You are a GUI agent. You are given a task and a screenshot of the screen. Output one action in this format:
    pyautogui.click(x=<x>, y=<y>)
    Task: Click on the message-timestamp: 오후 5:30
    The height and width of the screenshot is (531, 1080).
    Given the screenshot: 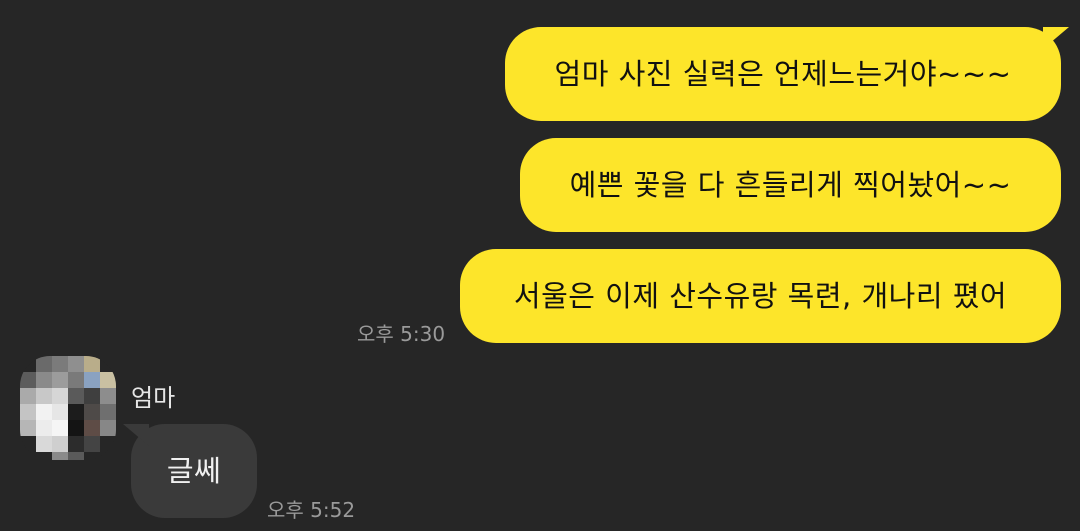 What is the action you would take?
    pyautogui.click(x=401, y=334)
    